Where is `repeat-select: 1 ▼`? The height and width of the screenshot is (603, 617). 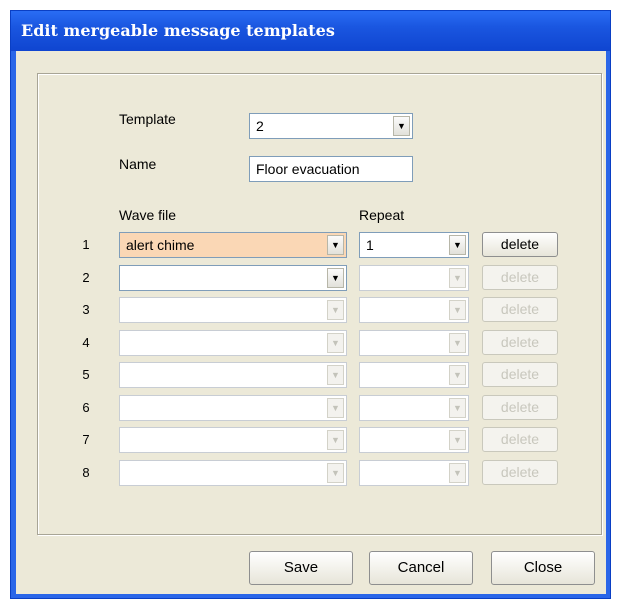 repeat-select: 1 ▼ is located at coordinates (414, 245).